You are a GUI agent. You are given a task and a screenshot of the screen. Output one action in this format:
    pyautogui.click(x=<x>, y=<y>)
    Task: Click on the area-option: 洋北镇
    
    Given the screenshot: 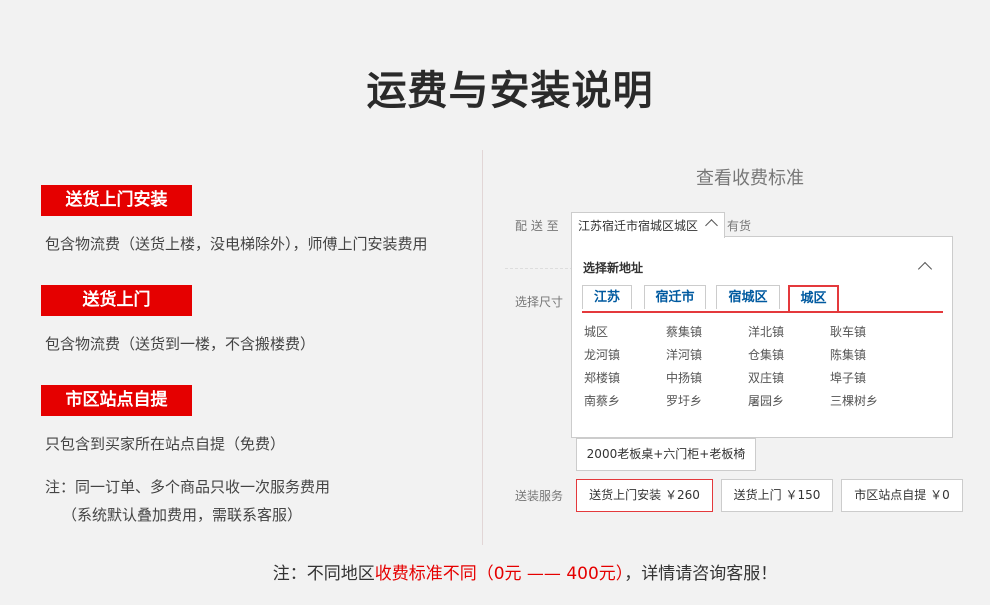 What is the action you would take?
    pyautogui.click(x=766, y=331)
    